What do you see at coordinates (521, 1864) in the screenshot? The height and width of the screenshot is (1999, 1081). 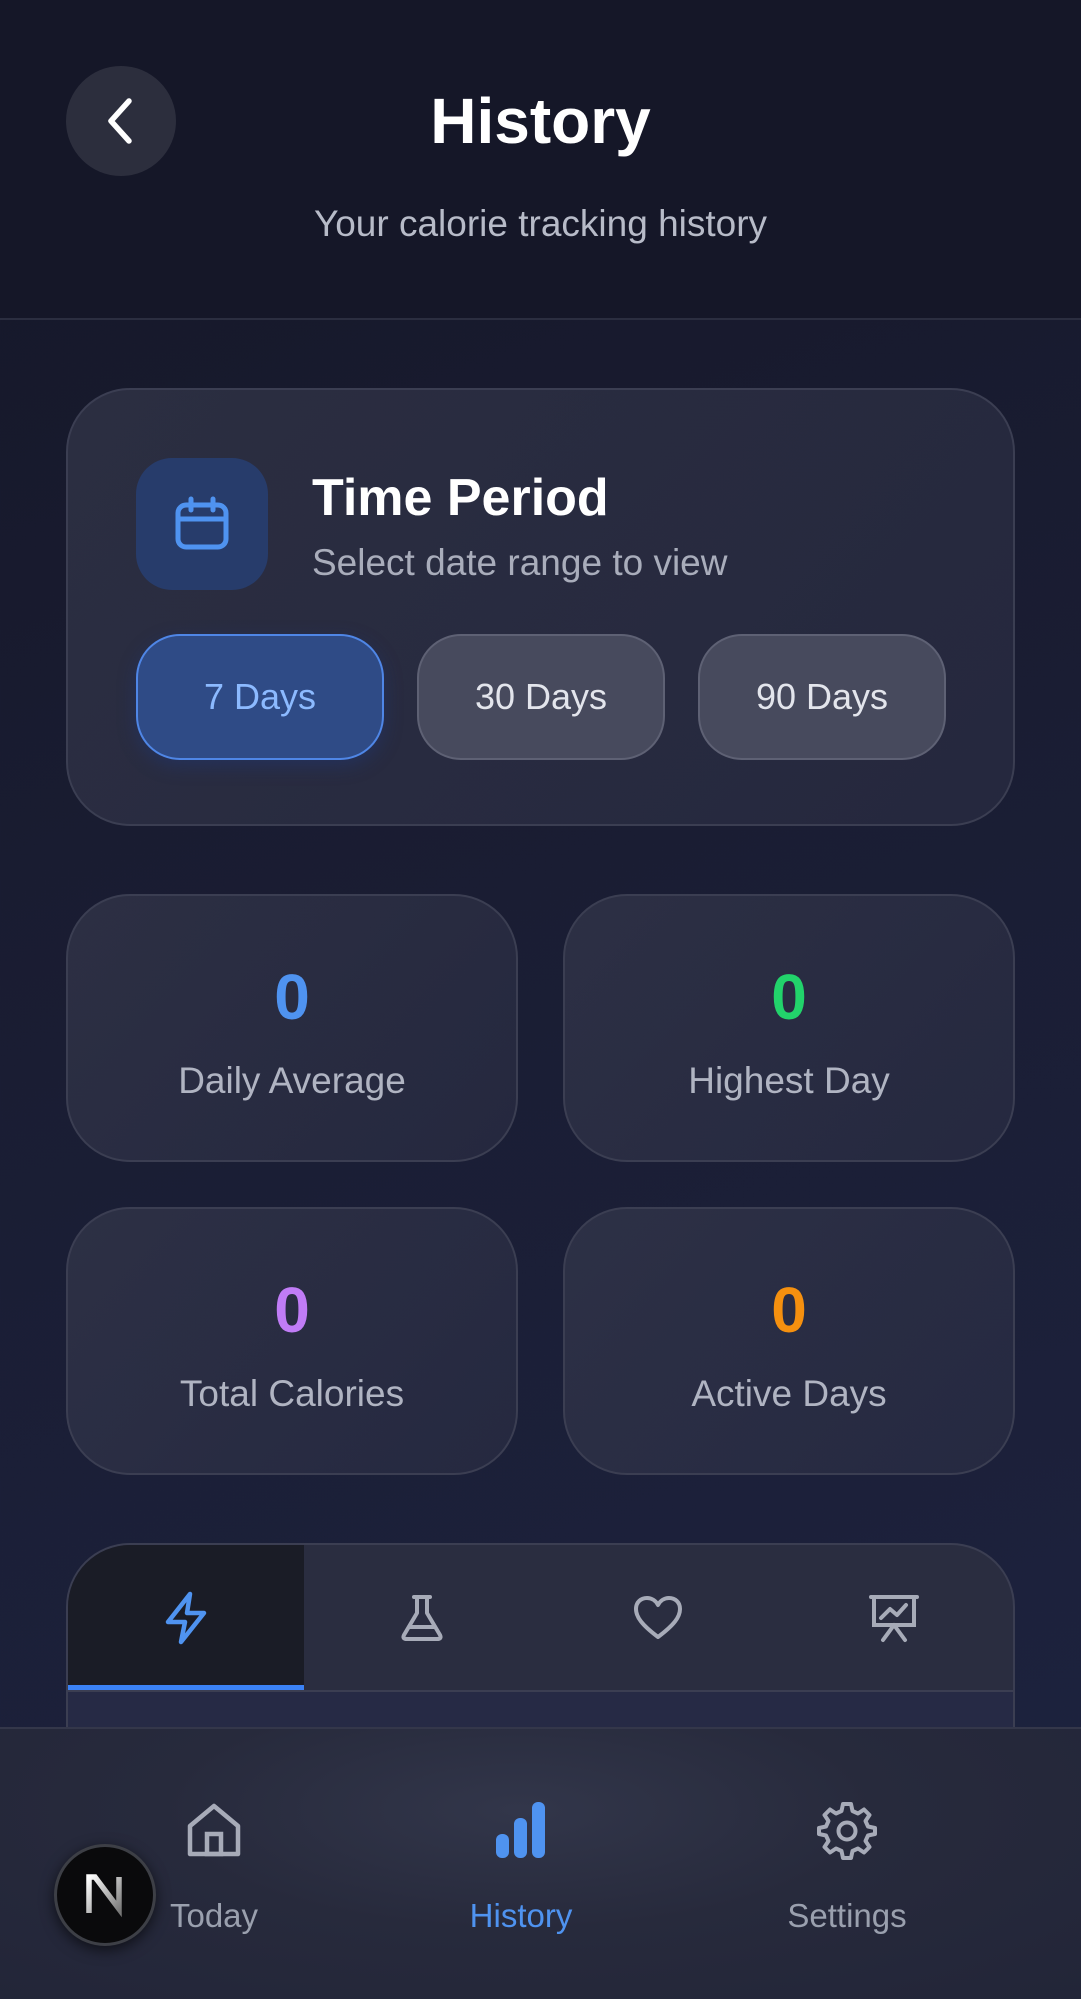 I see `nav-item-history: History` at bounding box center [521, 1864].